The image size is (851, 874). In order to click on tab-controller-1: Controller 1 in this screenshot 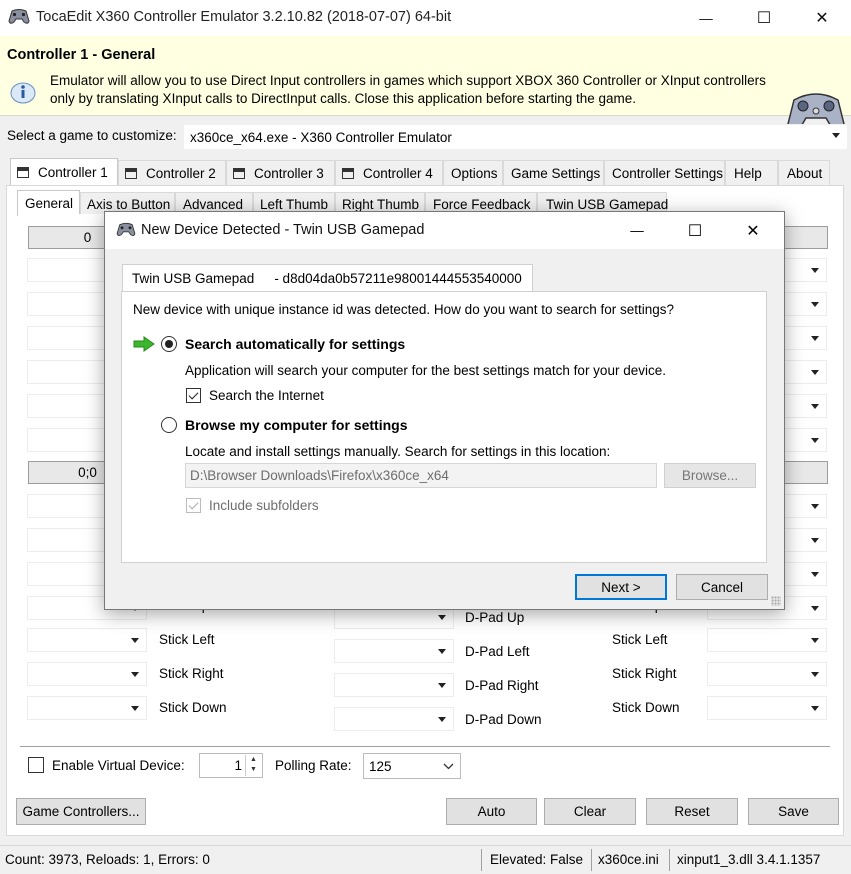, I will do `click(64, 171)`.